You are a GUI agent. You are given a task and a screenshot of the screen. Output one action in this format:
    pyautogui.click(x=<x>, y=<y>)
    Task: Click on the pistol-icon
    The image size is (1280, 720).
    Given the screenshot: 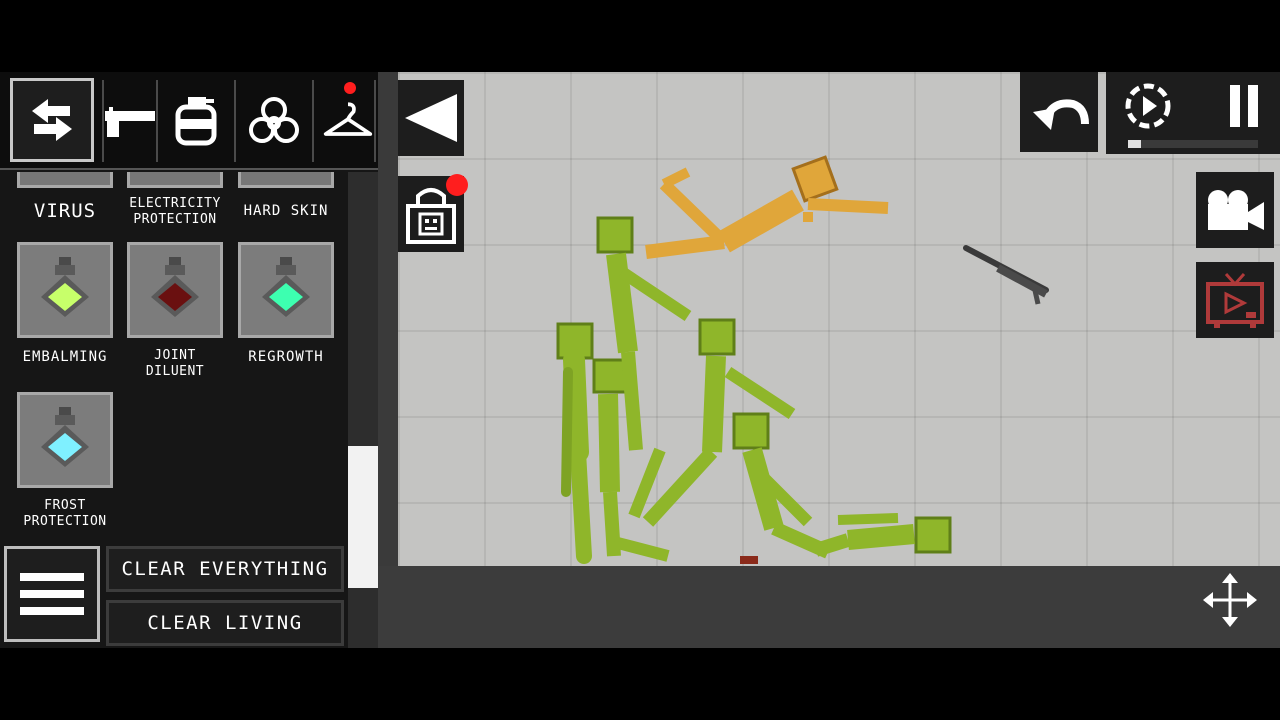 What is the action you would take?
    pyautogui.click(x=130, y=122)
    